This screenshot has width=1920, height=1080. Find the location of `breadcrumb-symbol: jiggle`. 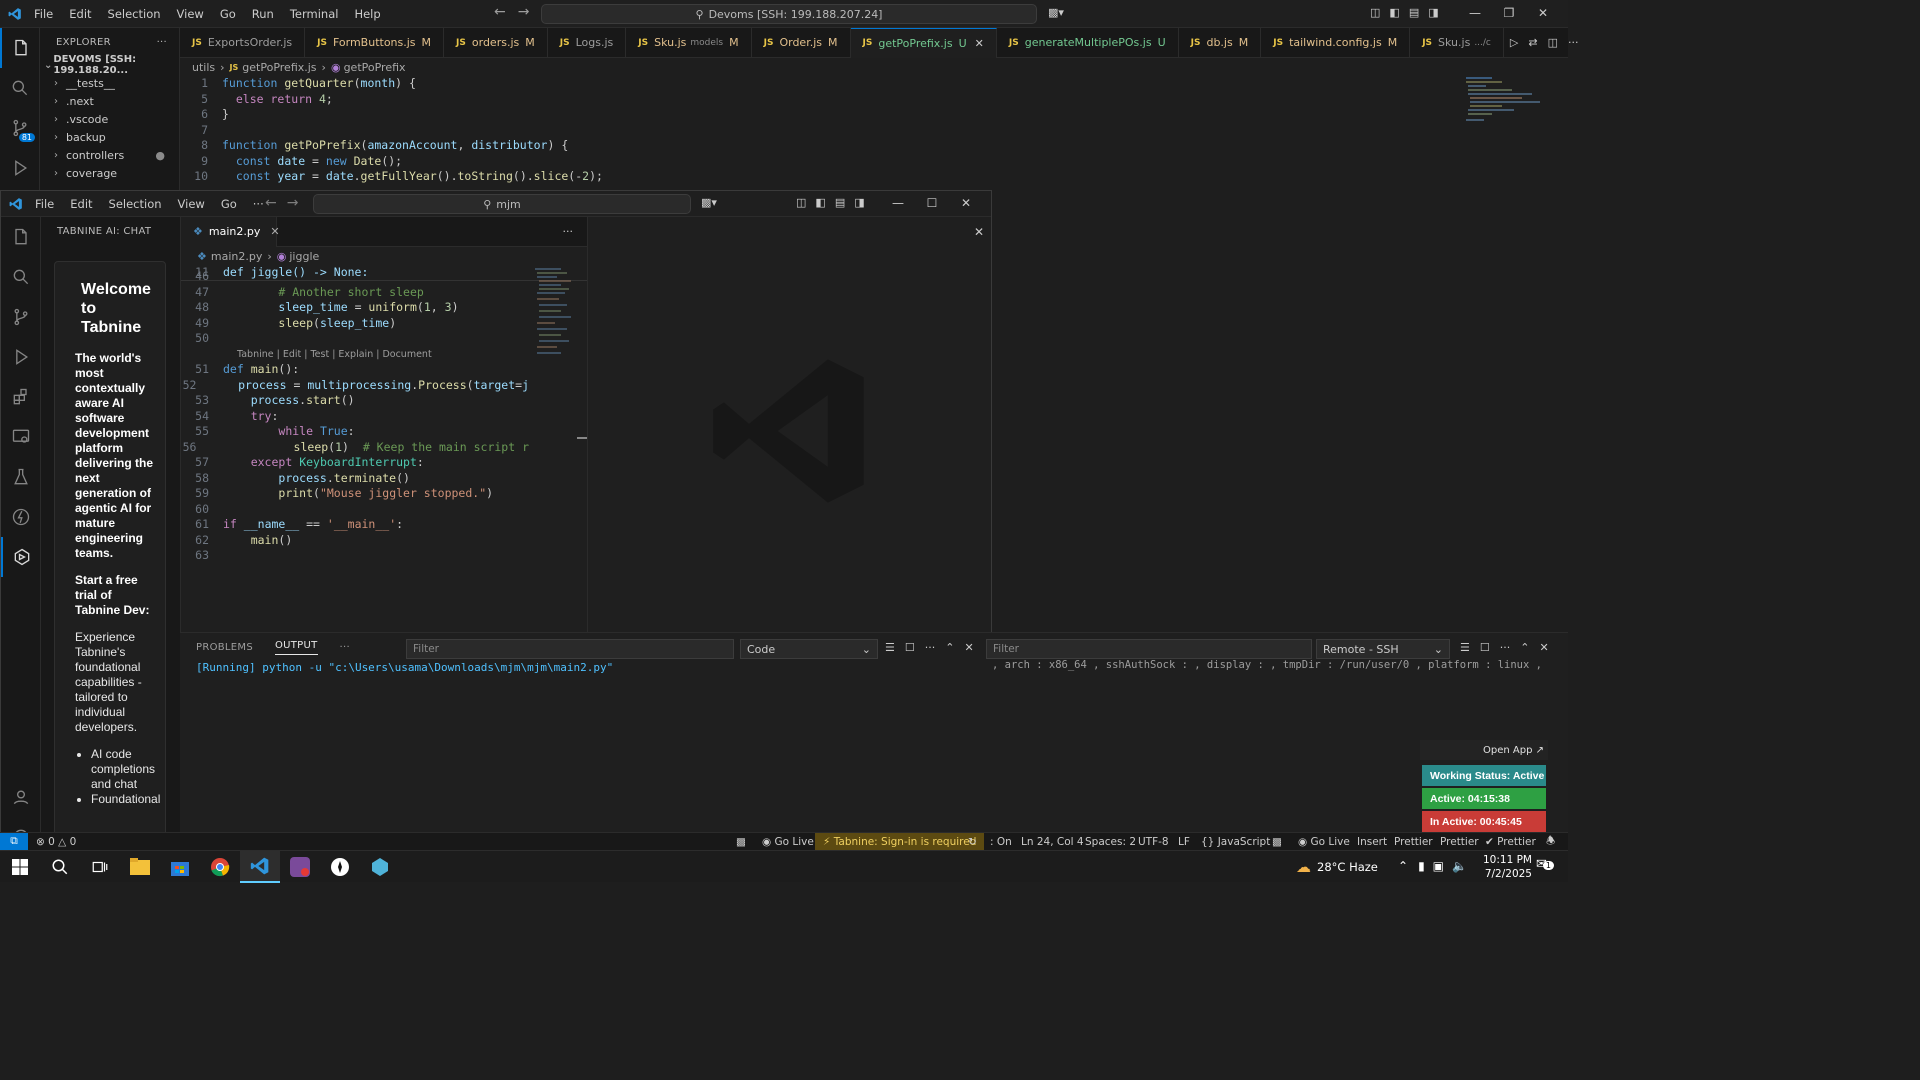

breadcrumb-symbol: jiggle is located at coordinates (304, 256).